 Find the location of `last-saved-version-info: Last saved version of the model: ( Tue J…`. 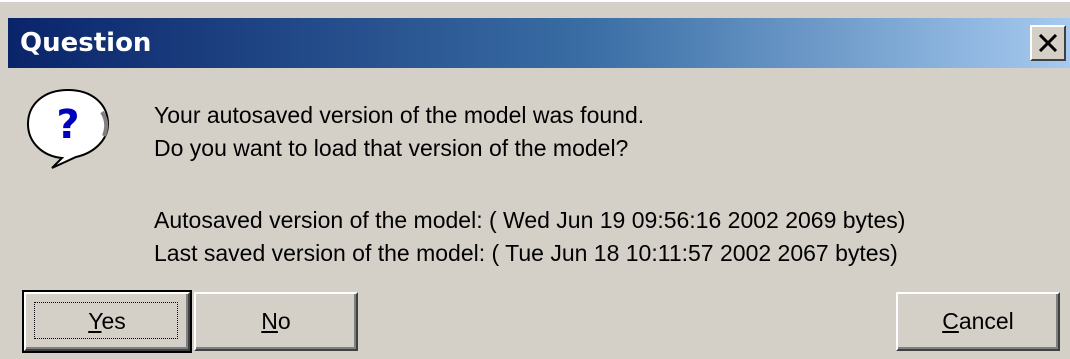

last-saved-version-info: Last saved version of the model: ( Tue J… is located at coordinates (526, 253).